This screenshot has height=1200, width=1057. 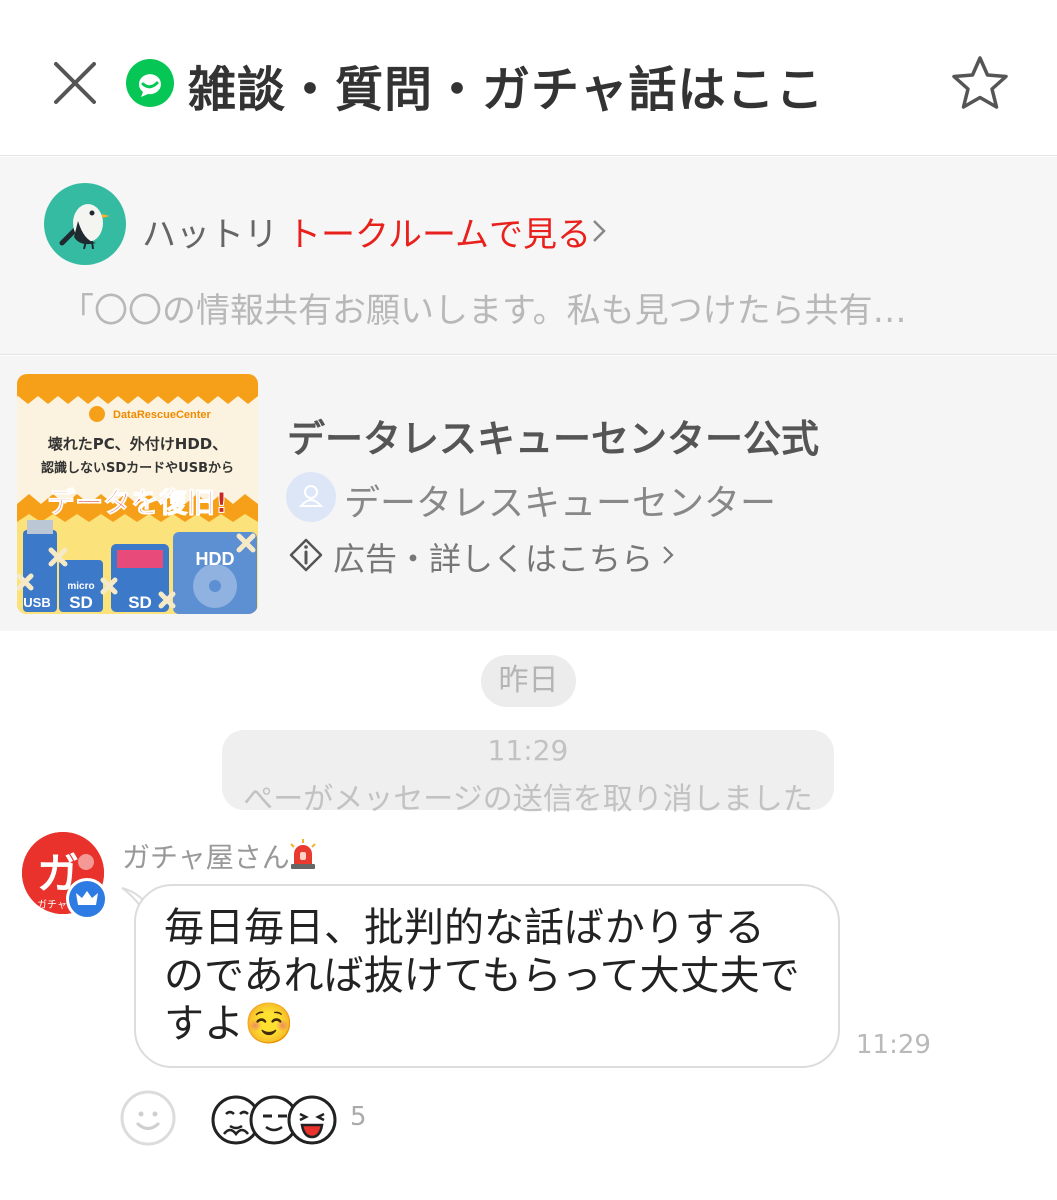 What do you see at coordinates (137, 444) in the screenshot?
I see `ad-line1: 壊れたPC、外付けHDD、` at bounding box center [137, 444].